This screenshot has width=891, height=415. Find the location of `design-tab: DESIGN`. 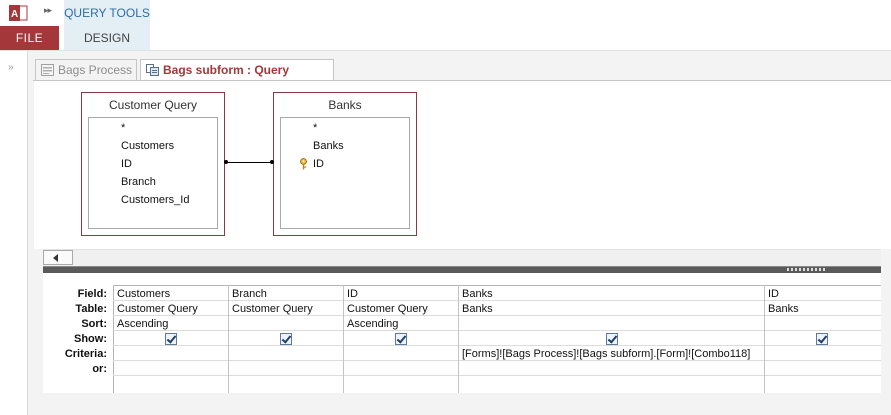

design-tab: DESIGN is located at coordinates (107, 38).